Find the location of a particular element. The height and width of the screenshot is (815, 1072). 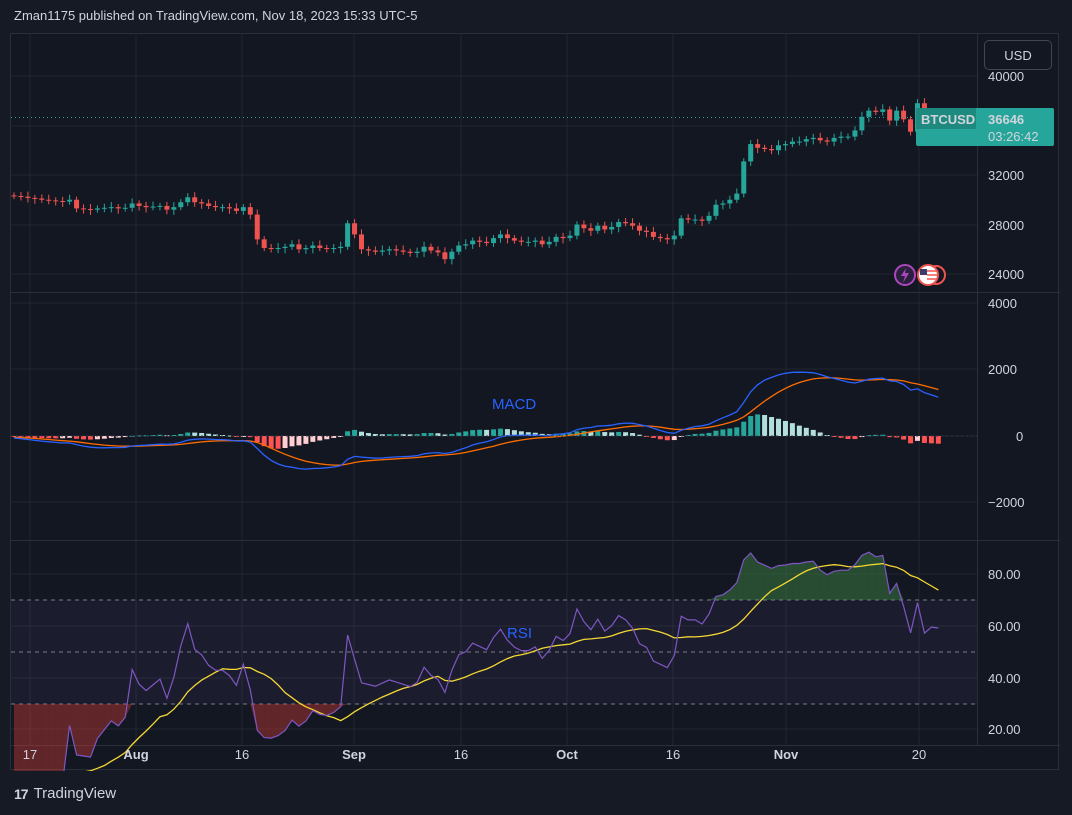

rsi-tick-label: 40.00 is located at coordinates (1004, 678).